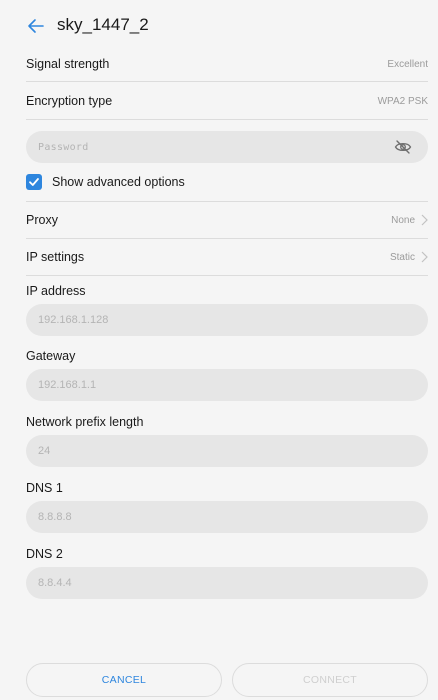 Image resolution: width=438 pixels, height=700 pixels. Describe the element at coordinates (56, 291) in the screenshot. I see `ip-address-label: IP address` at that location.